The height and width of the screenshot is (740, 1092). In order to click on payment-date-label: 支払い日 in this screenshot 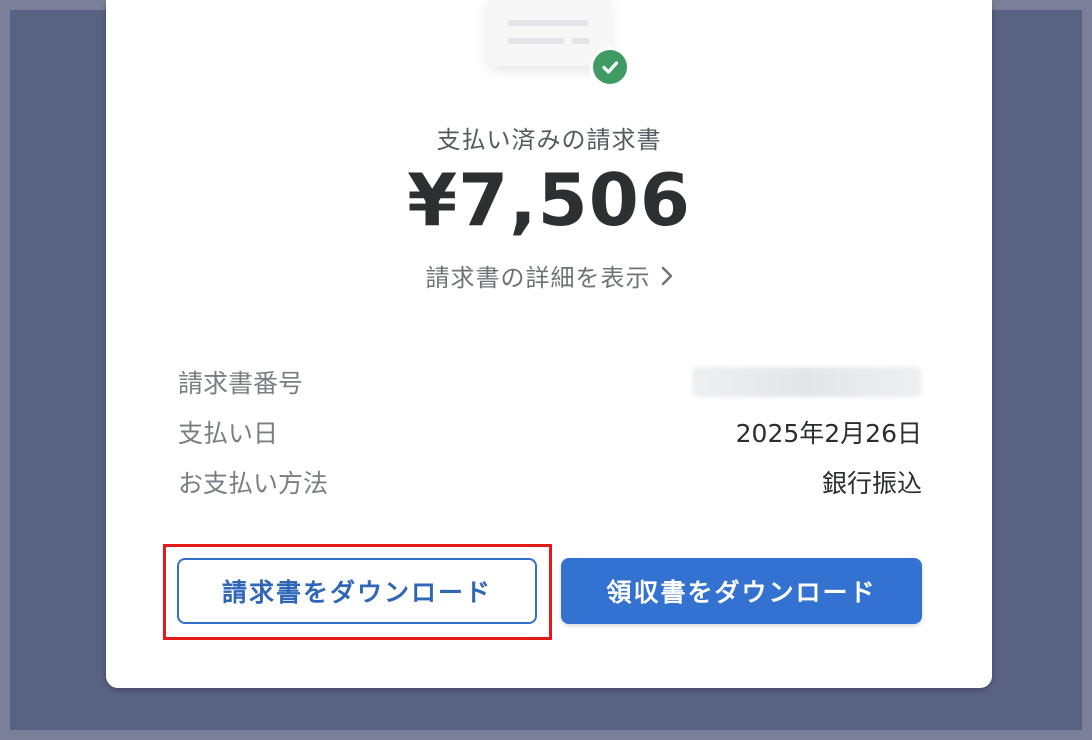, I will do `click(228, 433)`.